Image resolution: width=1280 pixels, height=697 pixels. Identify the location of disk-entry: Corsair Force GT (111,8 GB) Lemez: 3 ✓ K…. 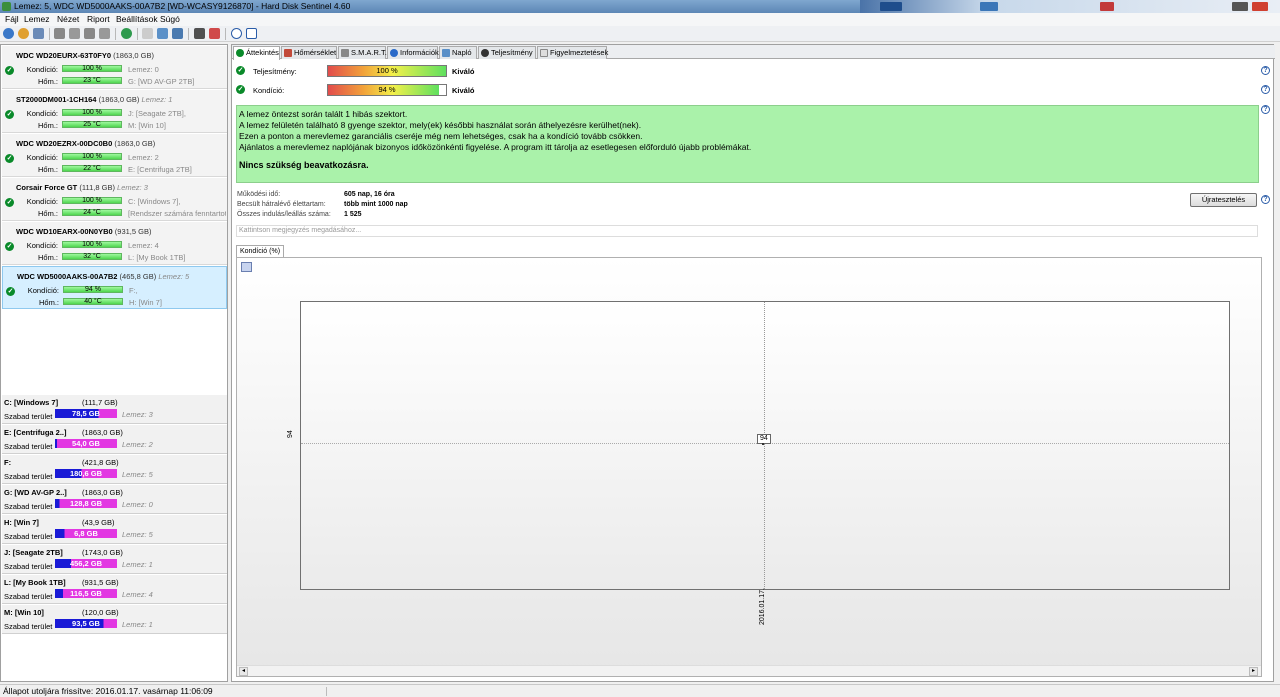
(114, 199).